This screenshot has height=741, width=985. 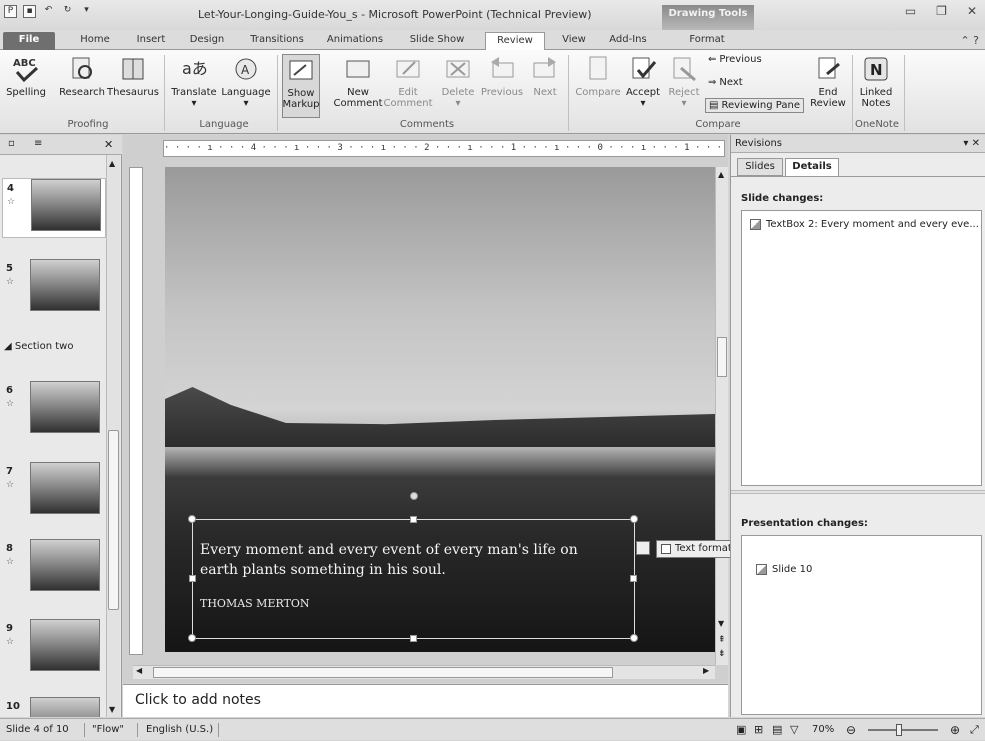 What do you see at coordinates (777, 730) in the screenshot?
I see `reading-view-icon: ▤` at bounding box center [777, 730].